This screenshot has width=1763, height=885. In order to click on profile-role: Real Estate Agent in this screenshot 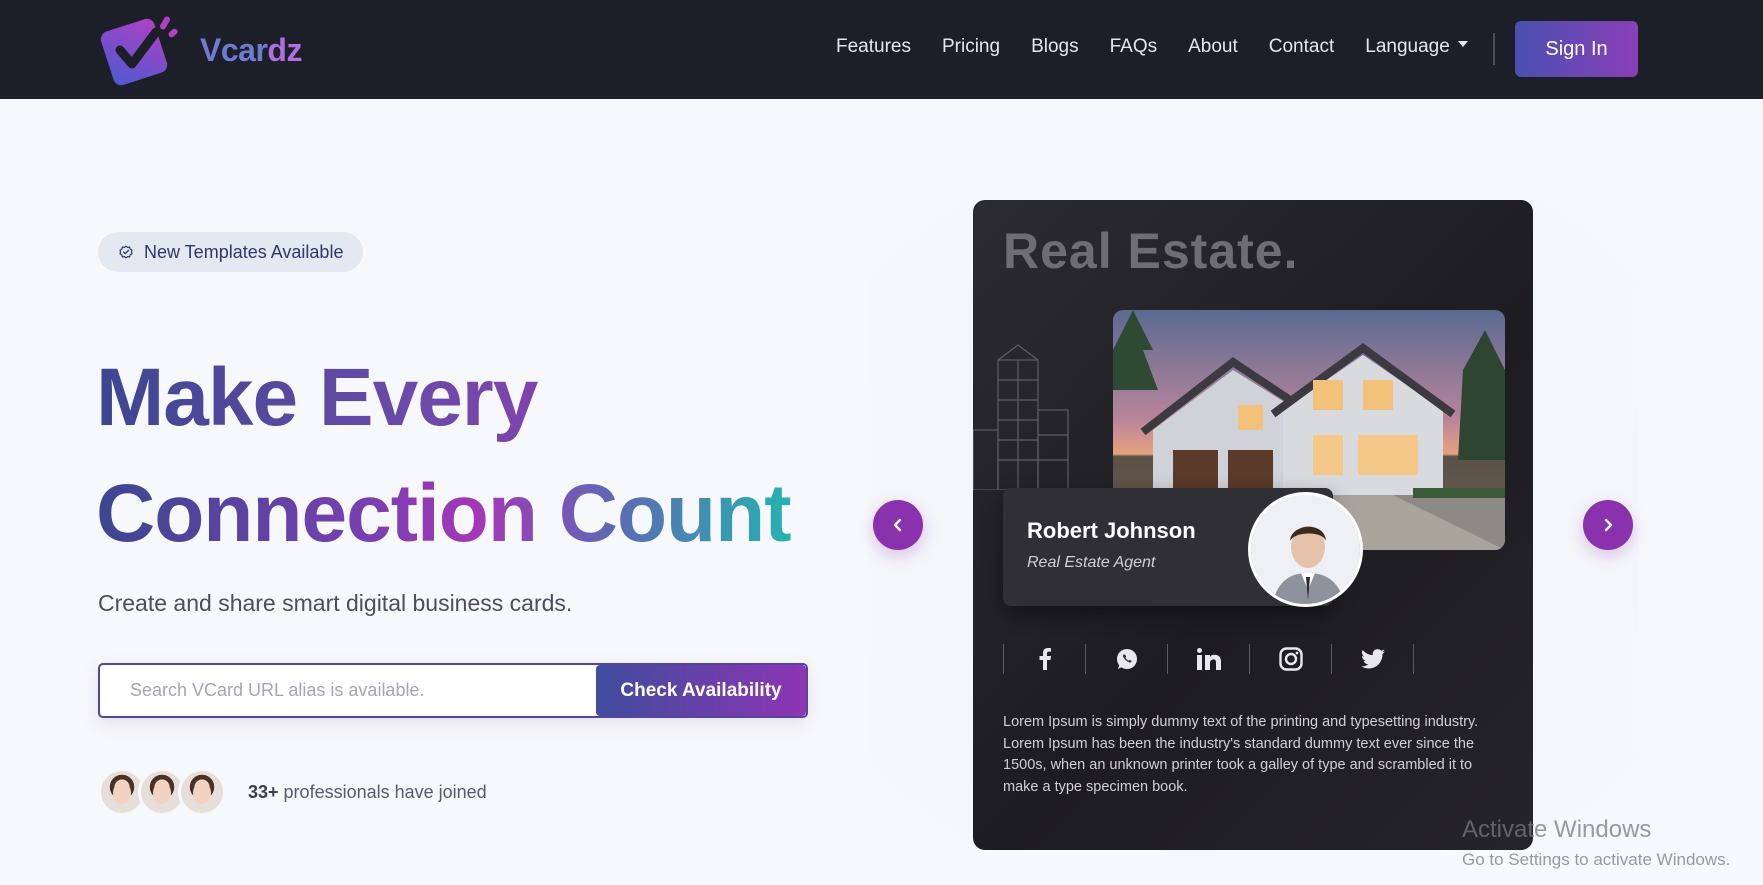, I will do `click(1091, 562)`.